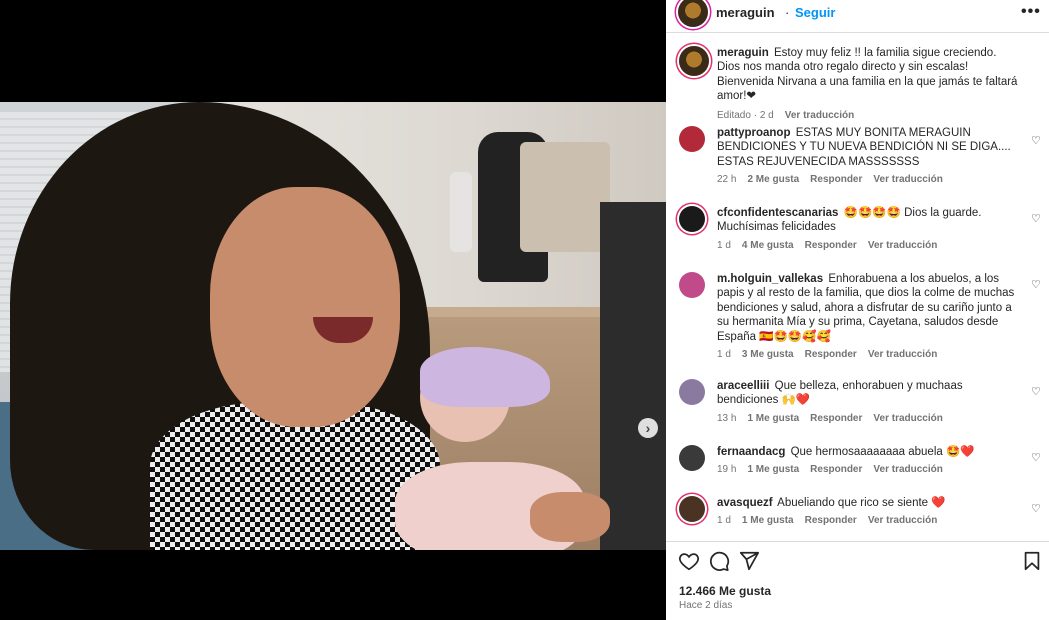 The height and width of the screenshot is (620, 1049). I want to click on comment-username: cfconfidentescanarias, so click(777, 213).